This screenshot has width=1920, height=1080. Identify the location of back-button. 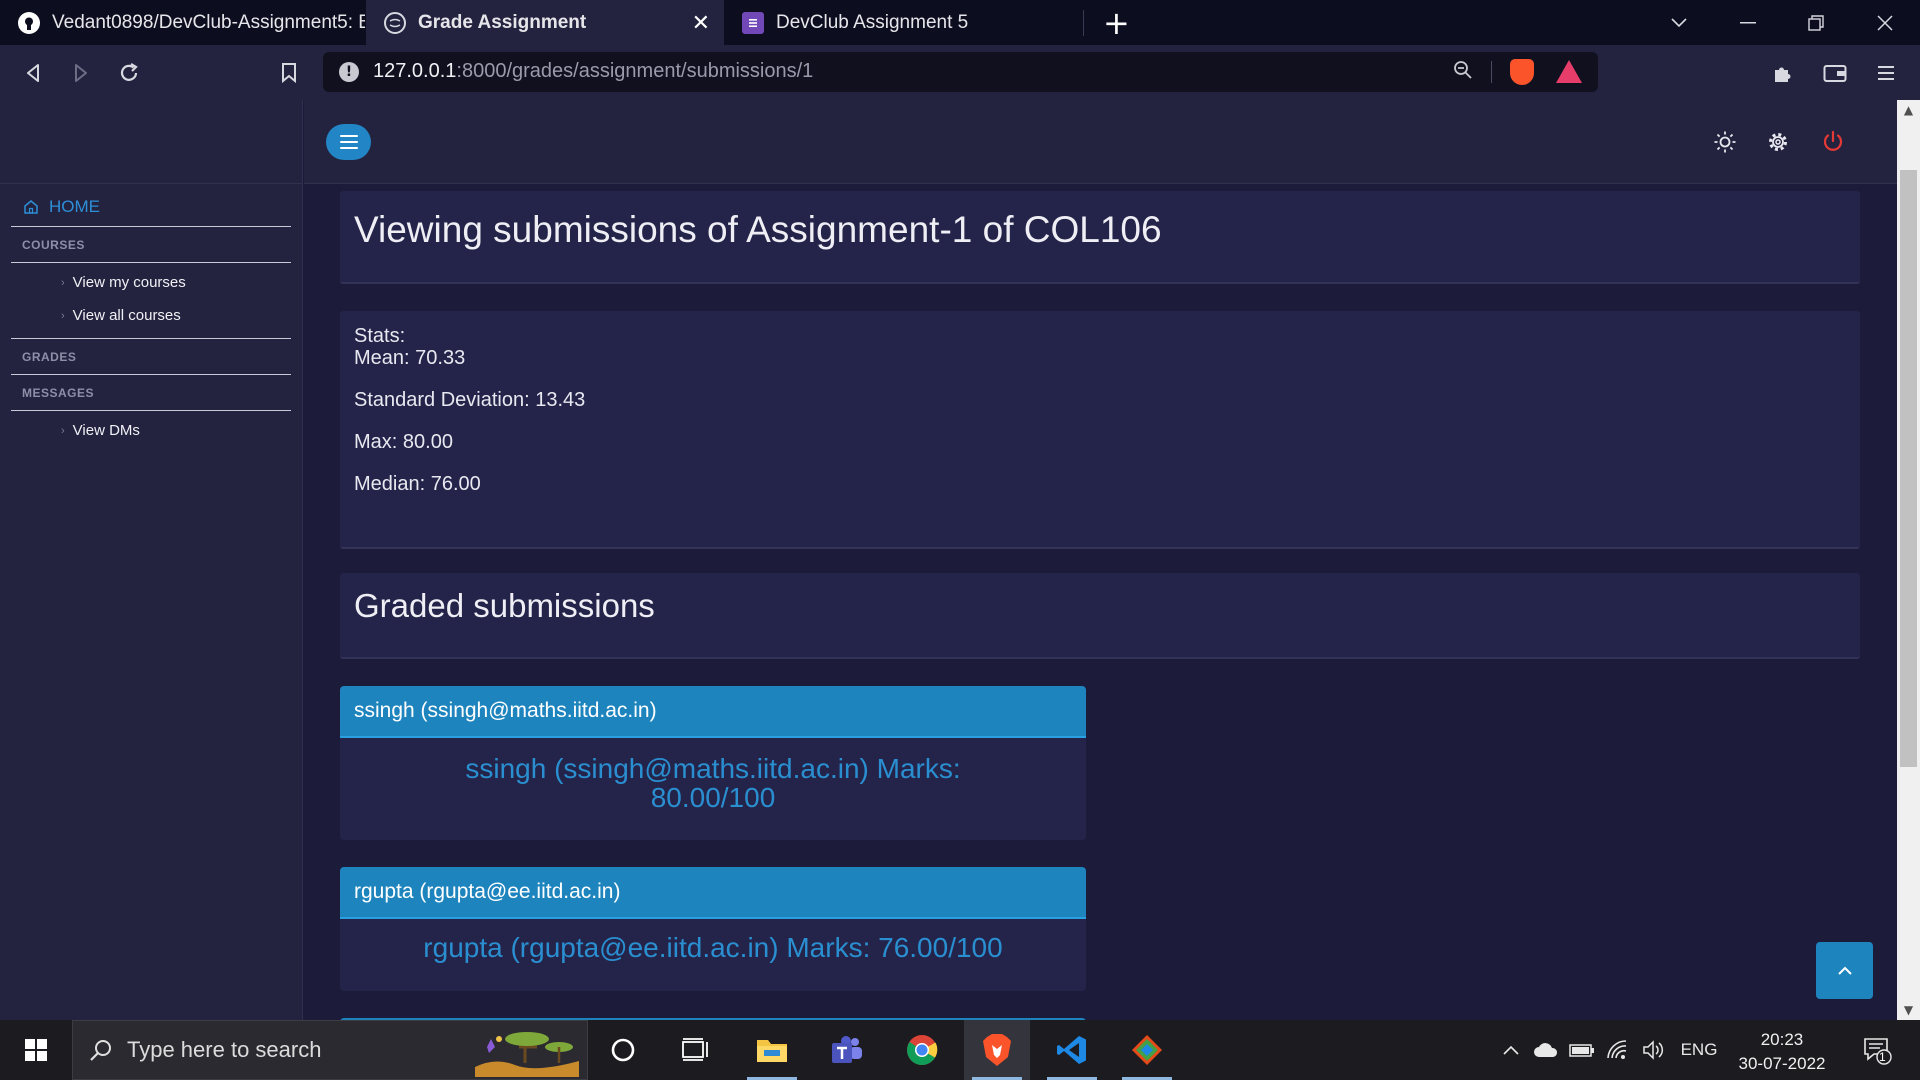
(33, 73).